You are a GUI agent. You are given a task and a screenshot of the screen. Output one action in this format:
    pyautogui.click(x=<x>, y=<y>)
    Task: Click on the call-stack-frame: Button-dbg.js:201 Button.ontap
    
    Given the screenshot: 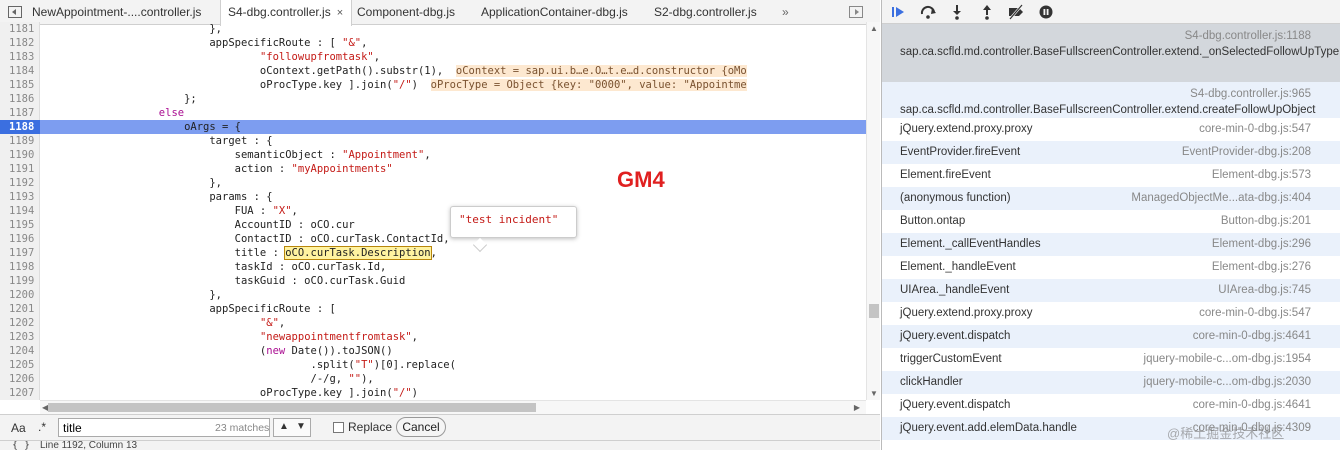 What is the action you would take?
    pyautogui.click(x=1111, y=221)
    